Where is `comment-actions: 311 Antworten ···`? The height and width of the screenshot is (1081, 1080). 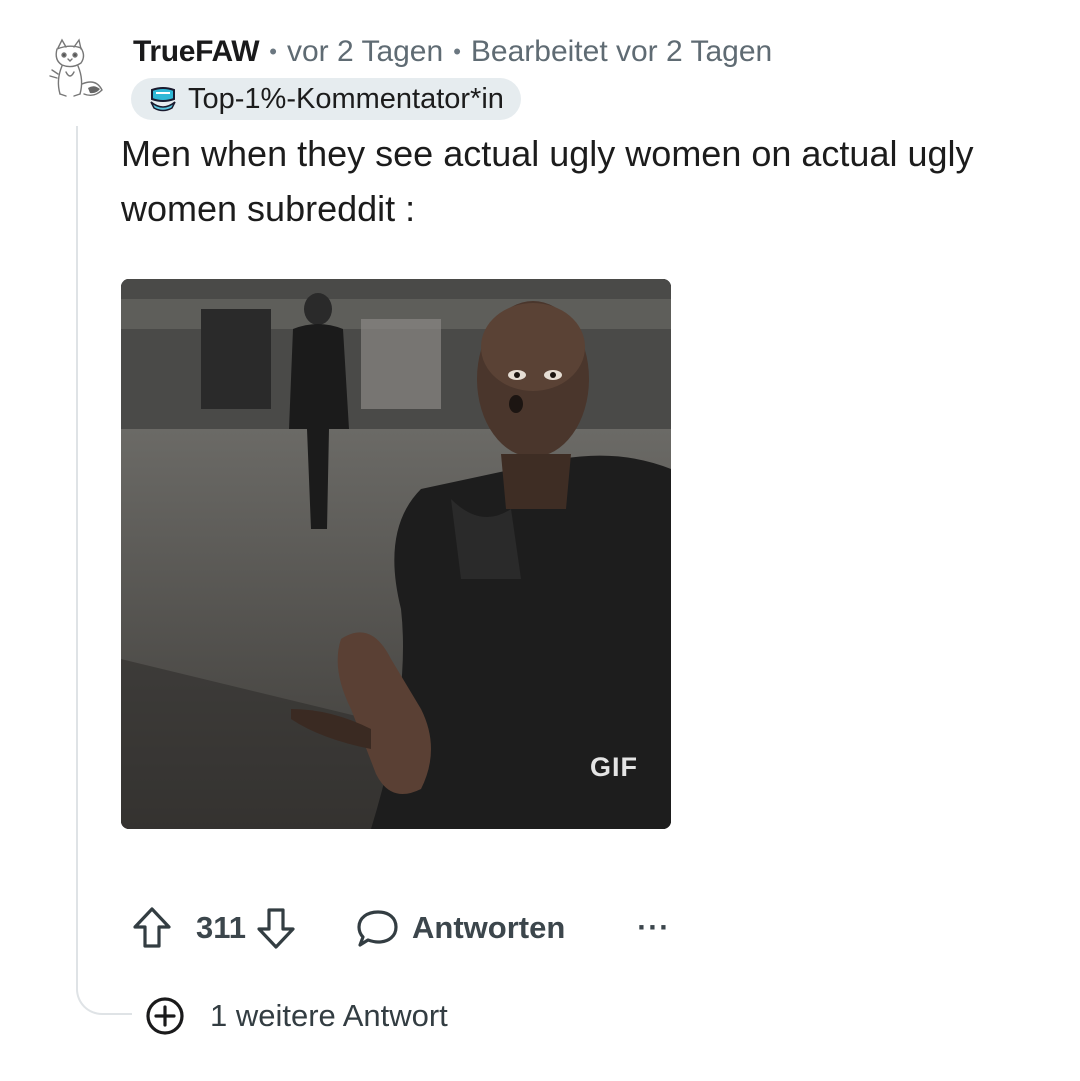 comment-actions: 311 Antworten ··· is located at coordinates (400, 928).